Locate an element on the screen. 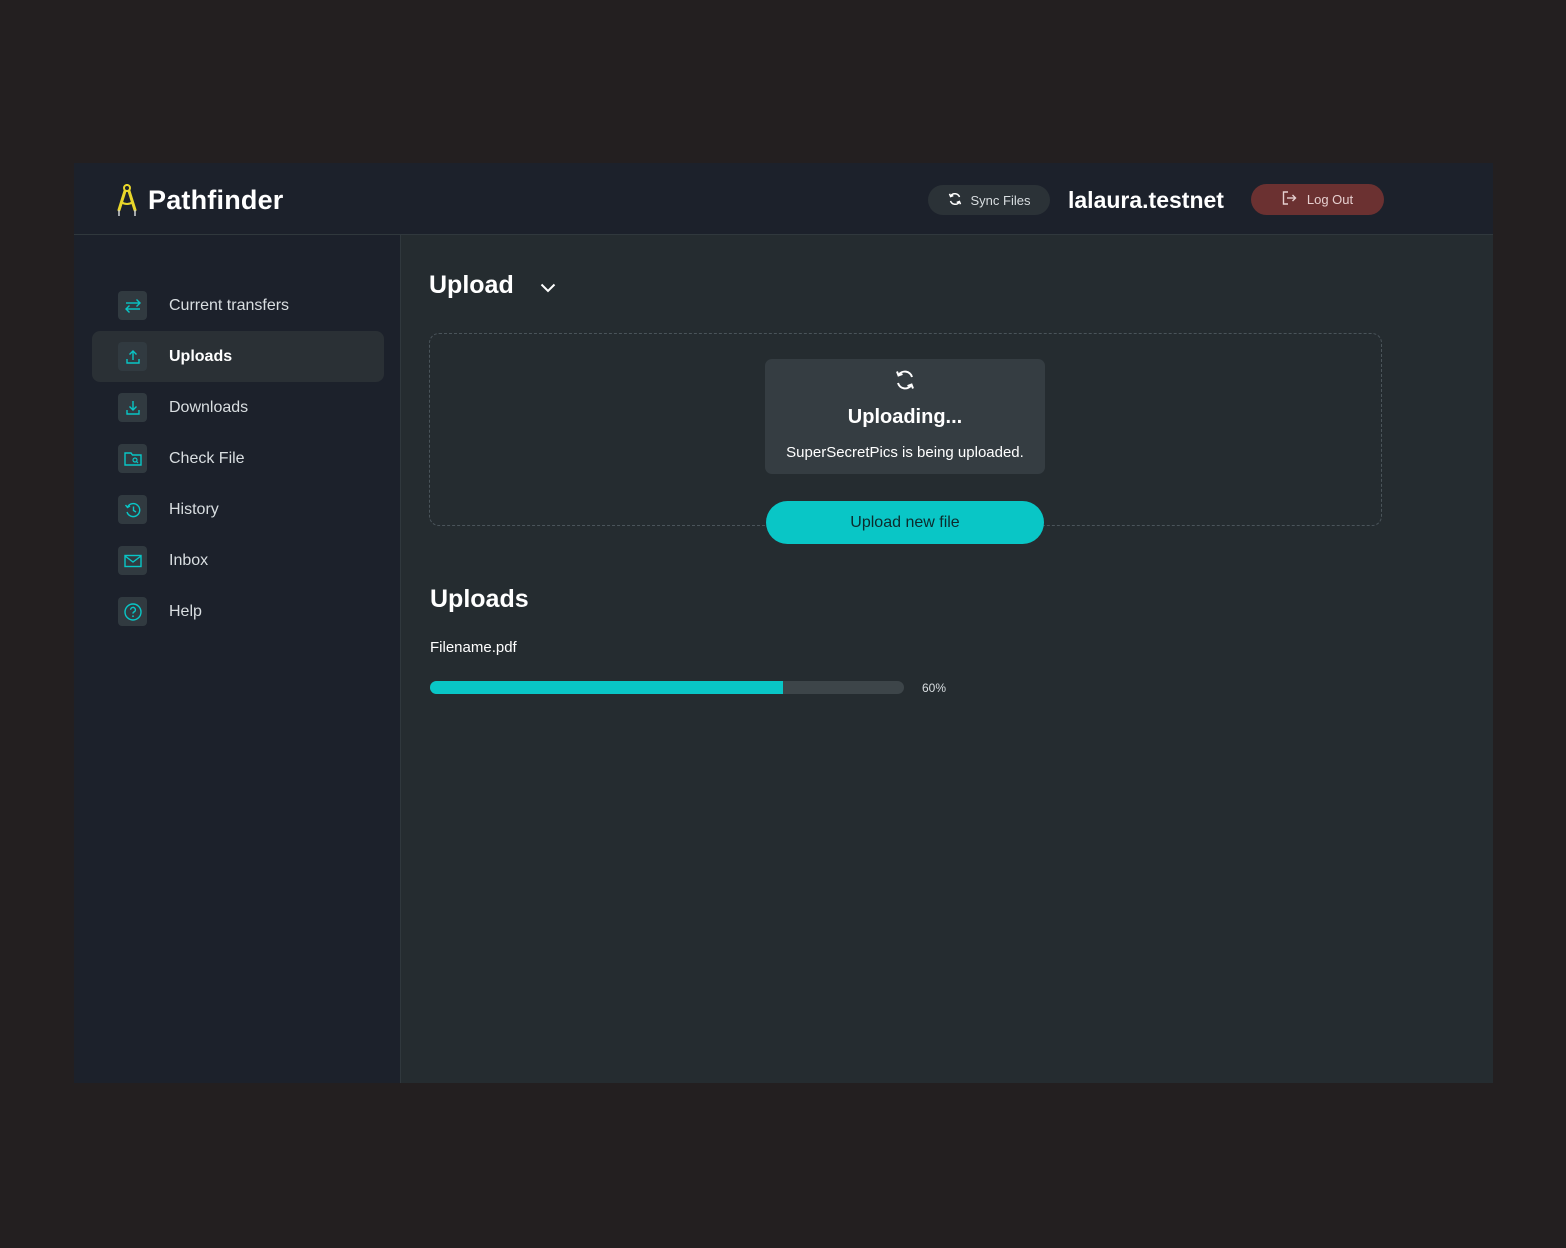  history-icon is located at coordinates (132, 509).